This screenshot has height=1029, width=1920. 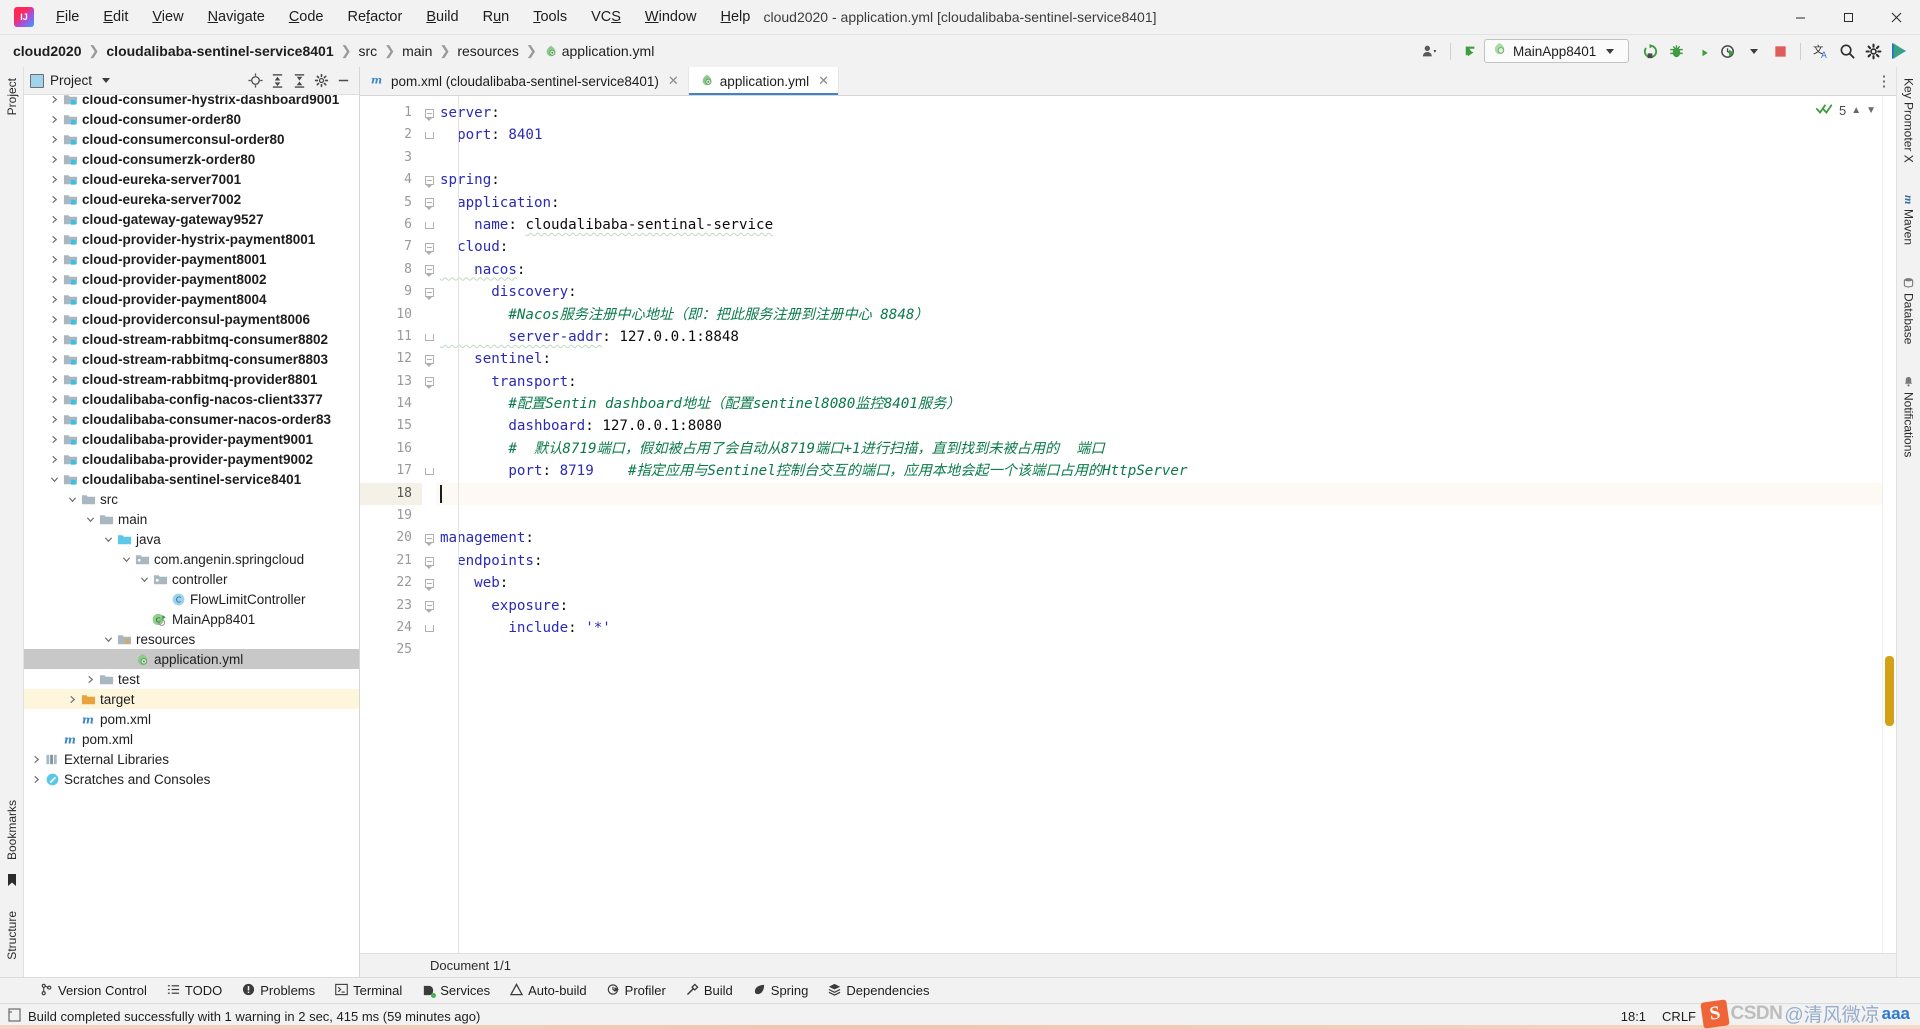 What do you see at coordinates (278, 991) in the screenshot?
I see `tool-button-problems: Problems` at bounding box center [278, 991].